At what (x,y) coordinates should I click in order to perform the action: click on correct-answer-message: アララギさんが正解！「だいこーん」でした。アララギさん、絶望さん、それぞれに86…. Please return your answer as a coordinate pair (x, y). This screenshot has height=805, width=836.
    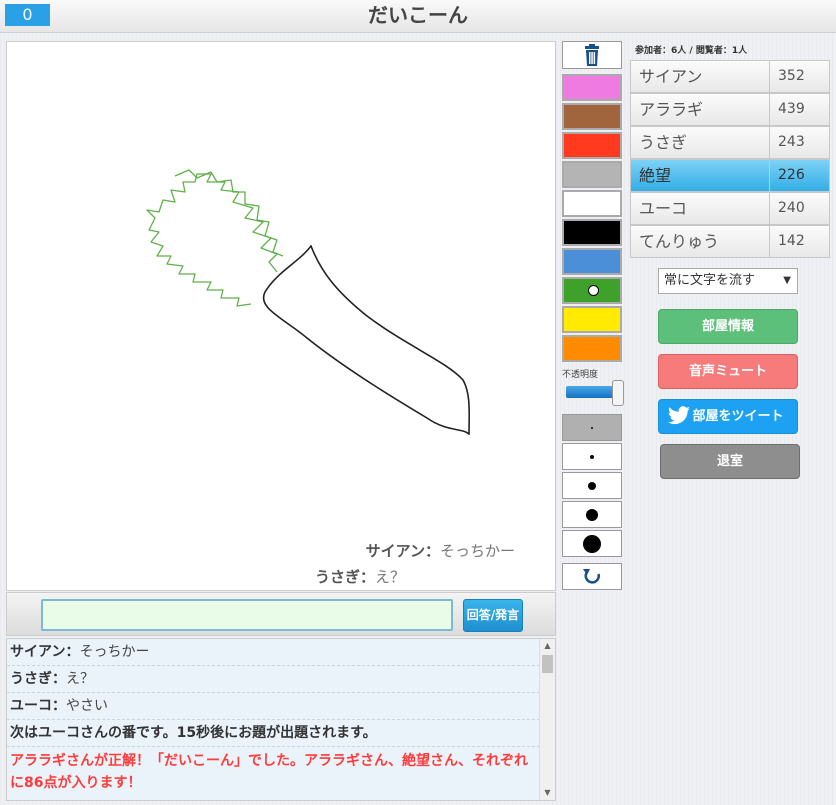
    Looking at the image, I should click on (269, 772).